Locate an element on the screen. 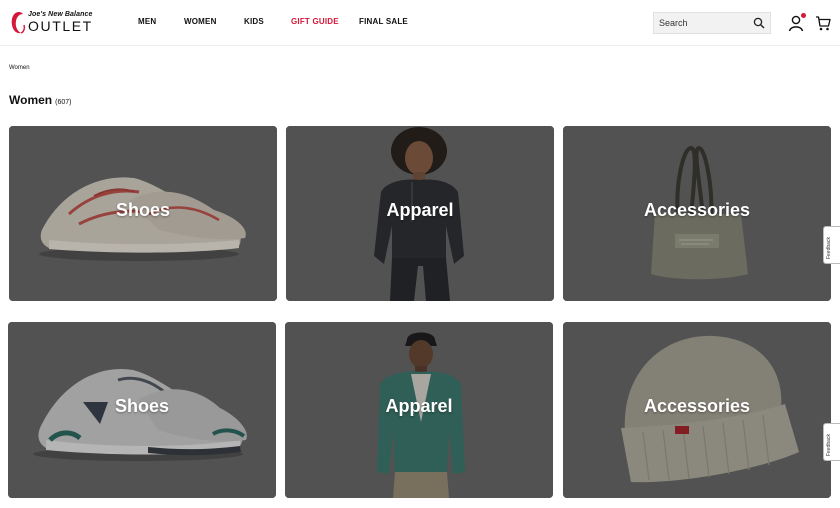 This screenshot has height=508, width=840. notification-dot is located at coordinates (803, 15).